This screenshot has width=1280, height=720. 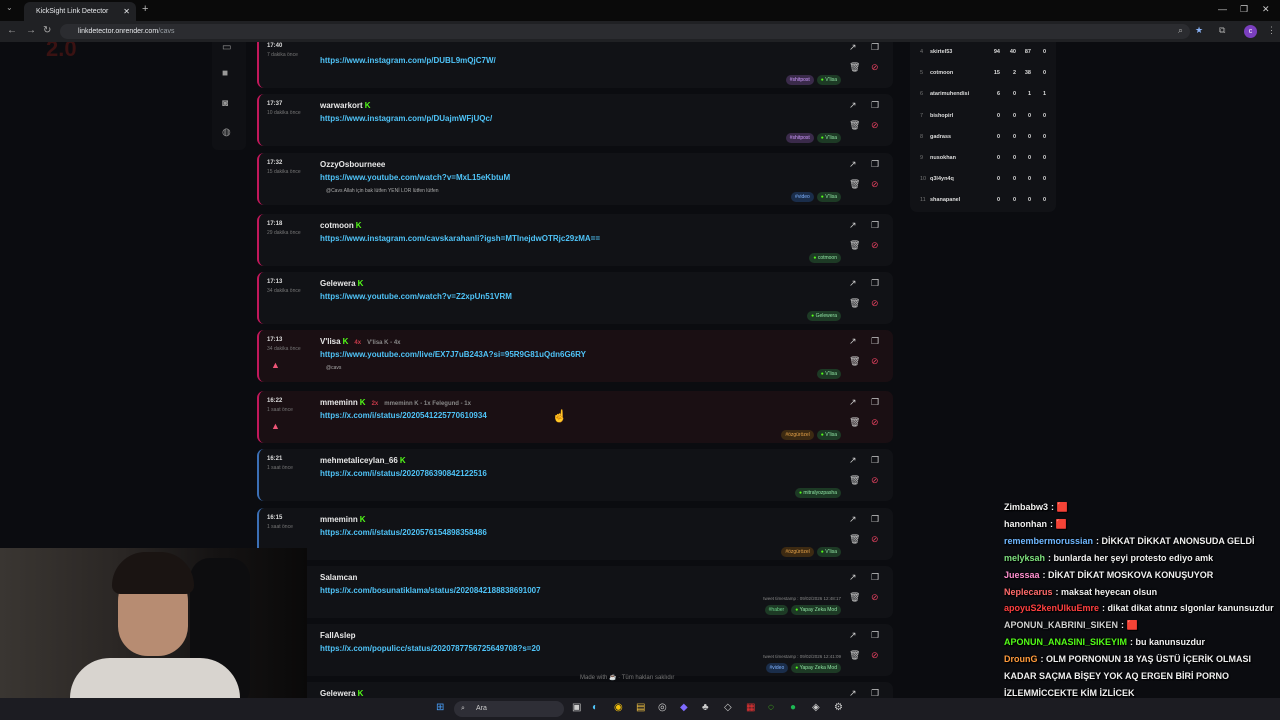 What do you see at coordinates (662, 707) in the screenshot?
I see `app-icon-1: ◎` at bounding box center [662, 707].